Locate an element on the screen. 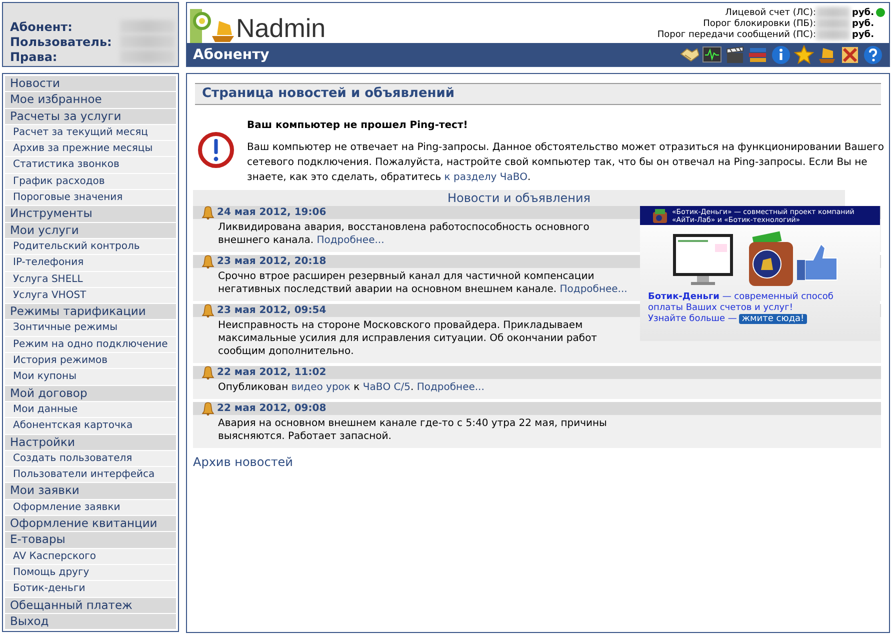 The width and height of the screenshot is (894, 640). field-label: Порог передачи сообщений (ПС): is located at coordinates (736, 35).